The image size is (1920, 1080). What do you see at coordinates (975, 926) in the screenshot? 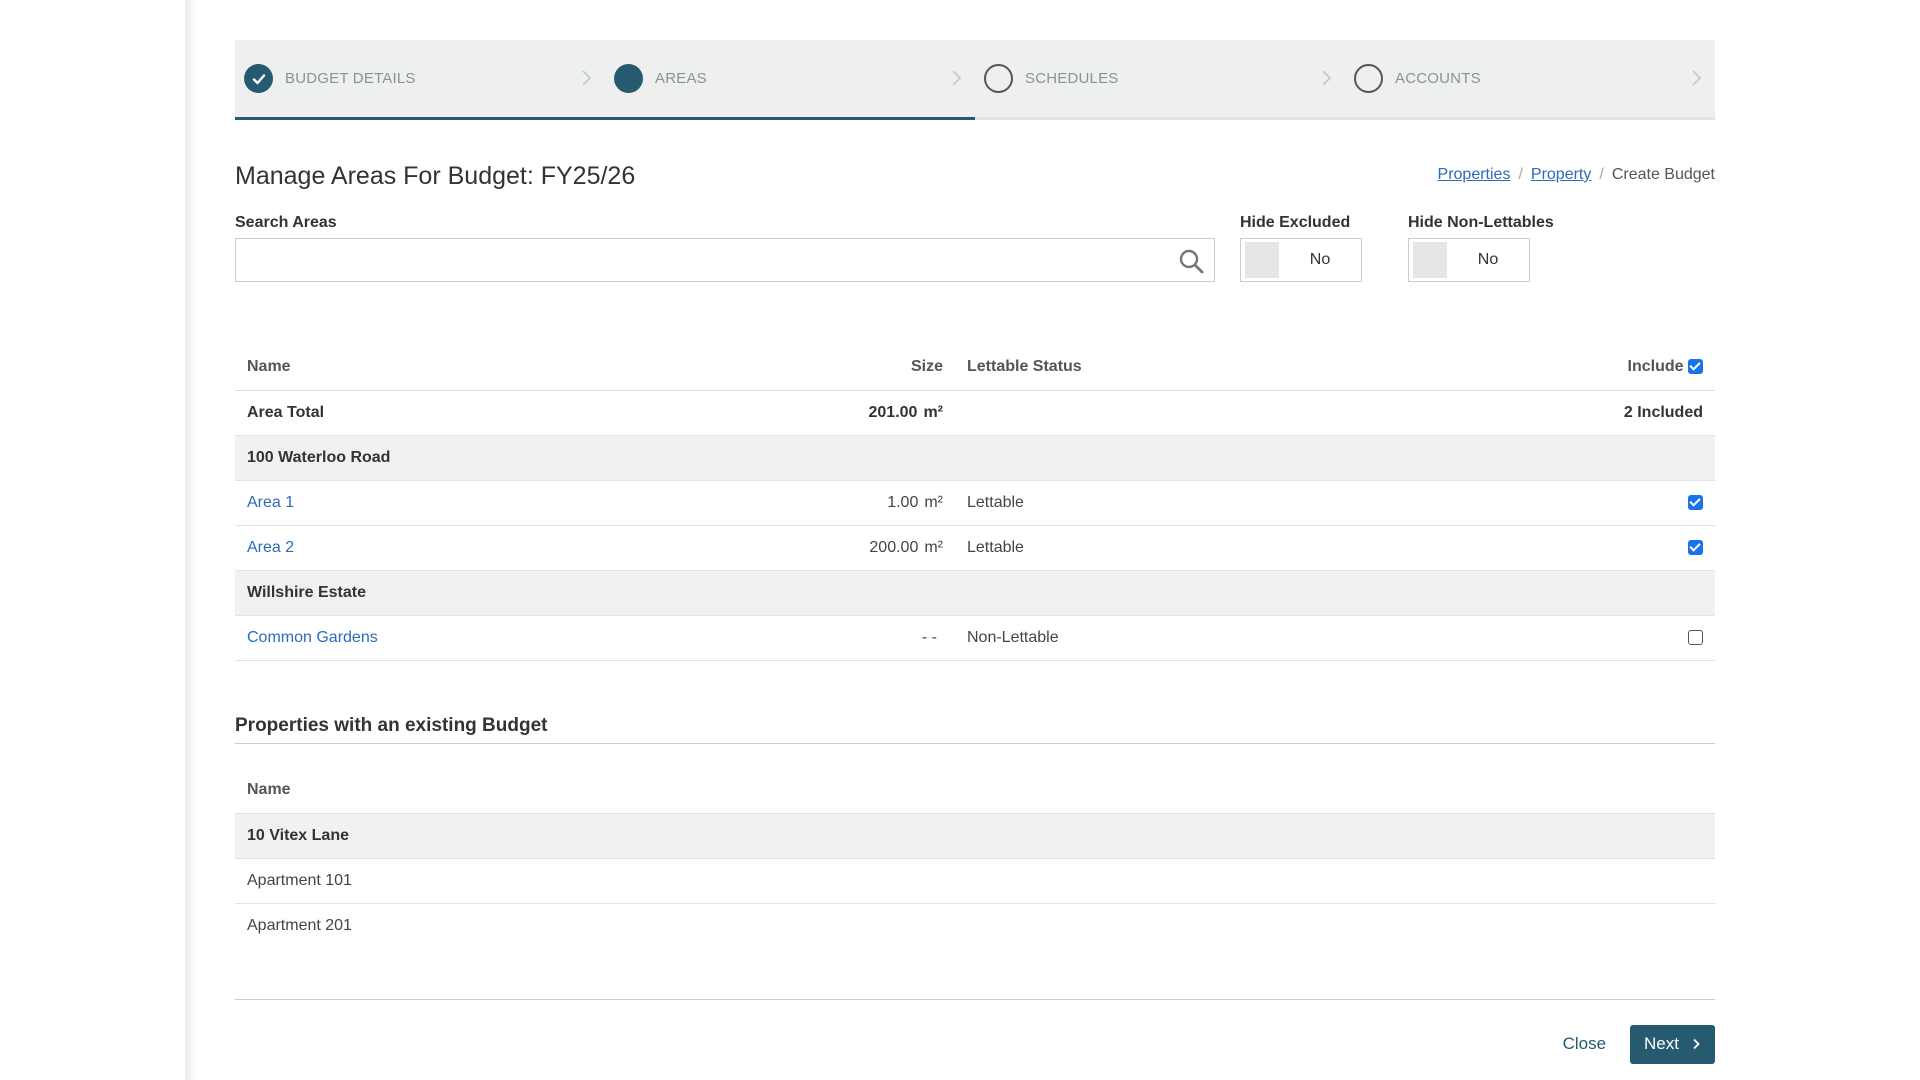
I see `table-row: Apartment 201` at bounding box center [975, 926].